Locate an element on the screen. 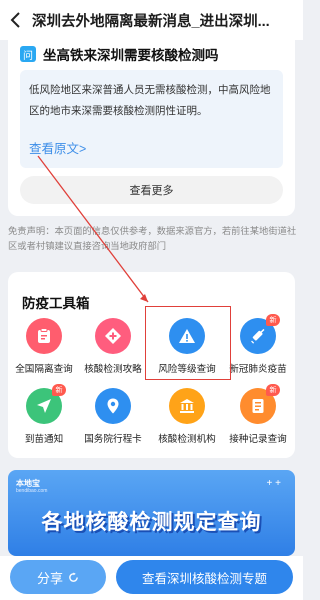 The width and height of the screenshot is (320, 600). question-text: 坐高铁来深圳需要核酸检测吗 is located at coordinates (131, 55).